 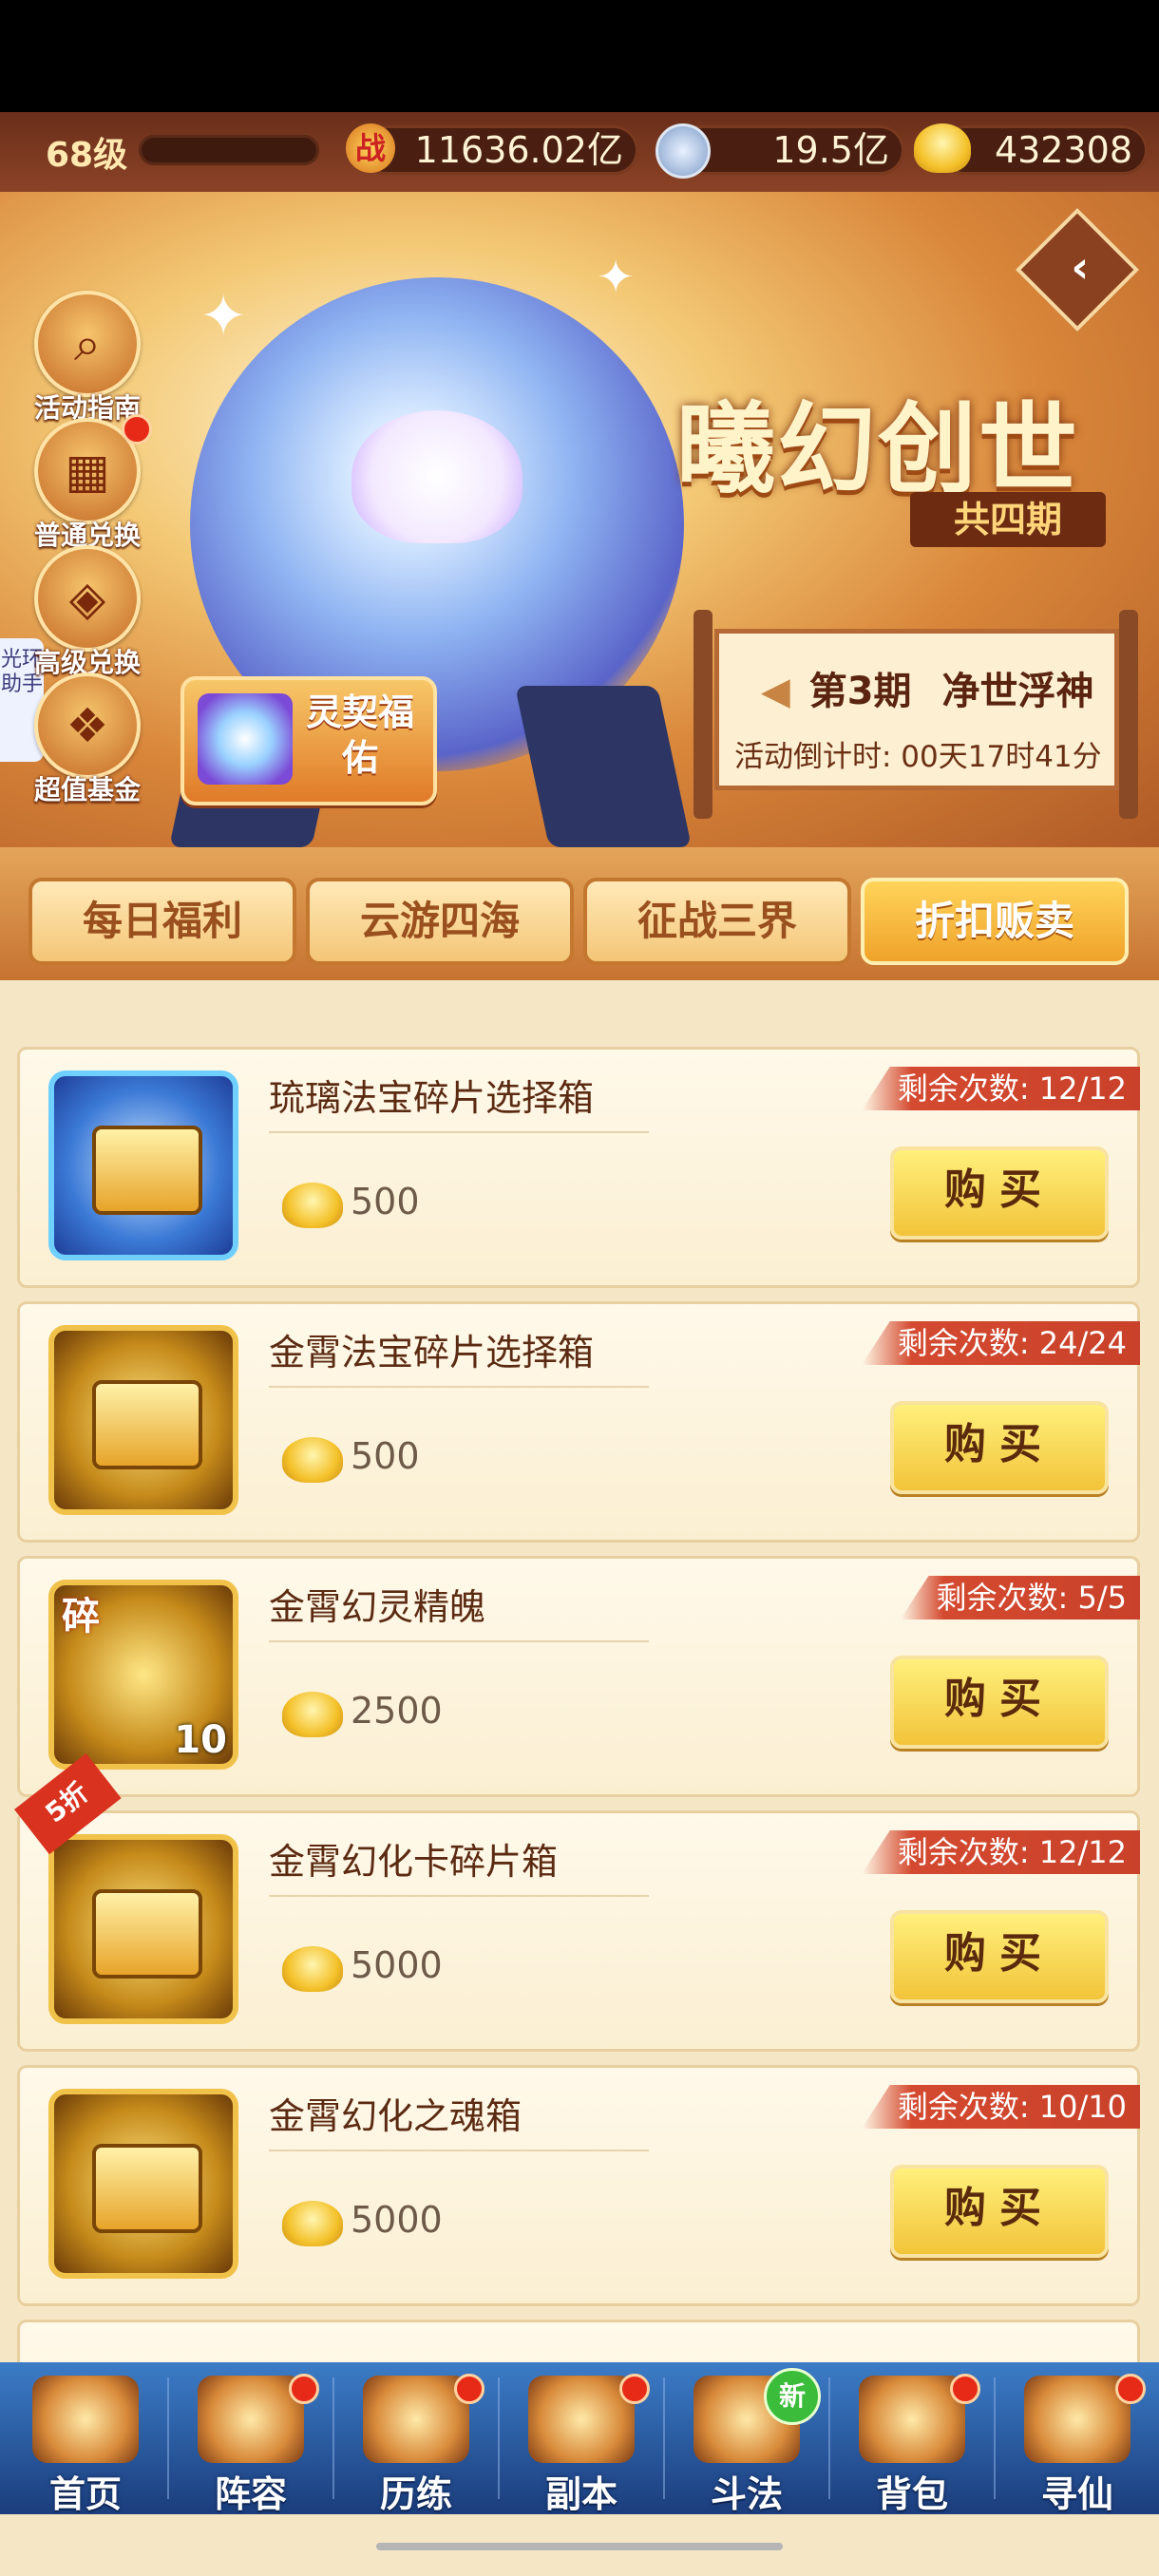 I want to click on home-indicator-area, so click(x=579, y=2545).